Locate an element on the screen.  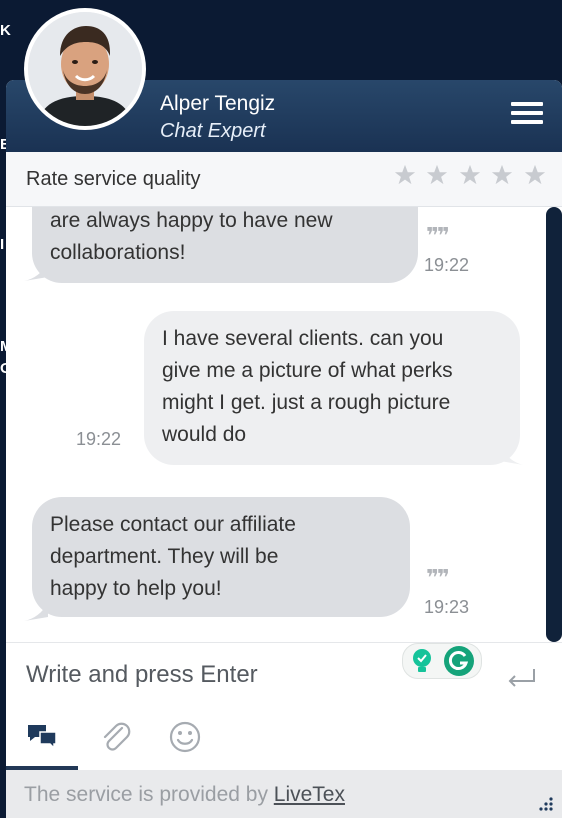
attachment-icon is located at coordinates (115, 737).